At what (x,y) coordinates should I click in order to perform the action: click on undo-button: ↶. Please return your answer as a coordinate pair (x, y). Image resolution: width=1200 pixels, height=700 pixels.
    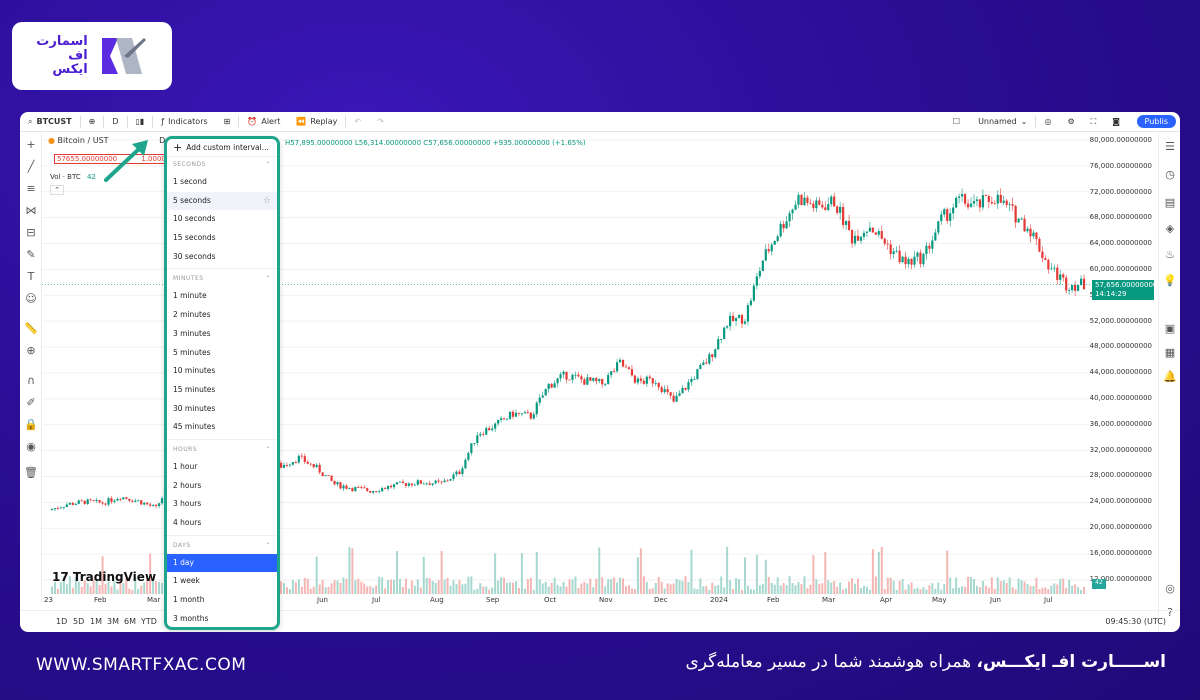
    Looking at the image, I should click on (357, 122).